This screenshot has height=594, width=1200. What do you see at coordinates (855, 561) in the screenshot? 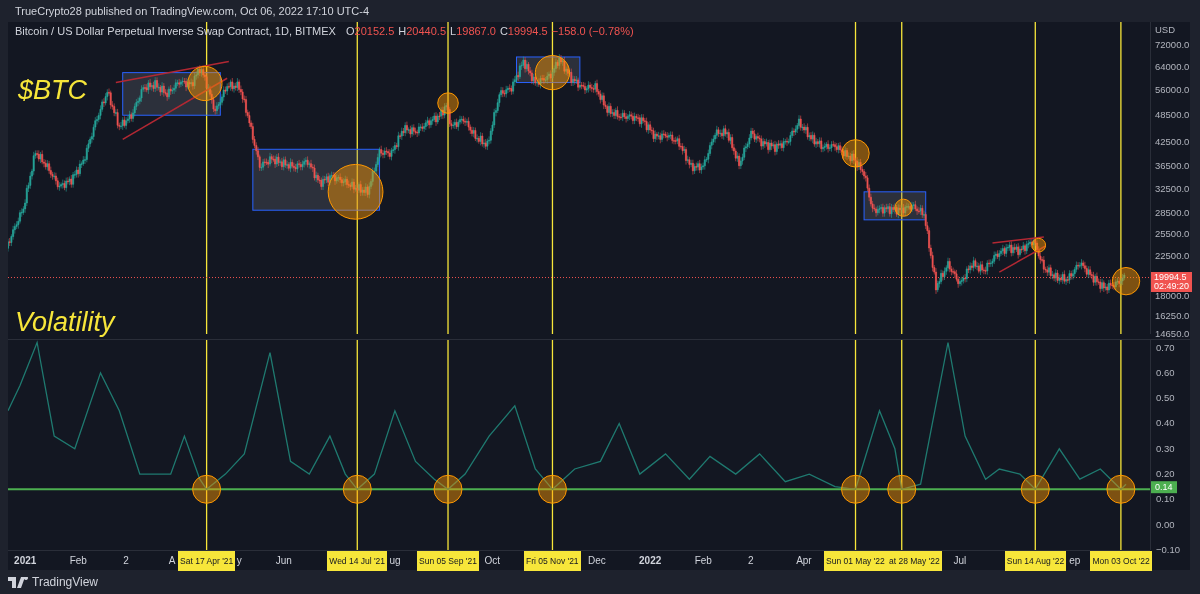
I see `date-label: Sun 01 May '22` at bounding box center [855, 561].